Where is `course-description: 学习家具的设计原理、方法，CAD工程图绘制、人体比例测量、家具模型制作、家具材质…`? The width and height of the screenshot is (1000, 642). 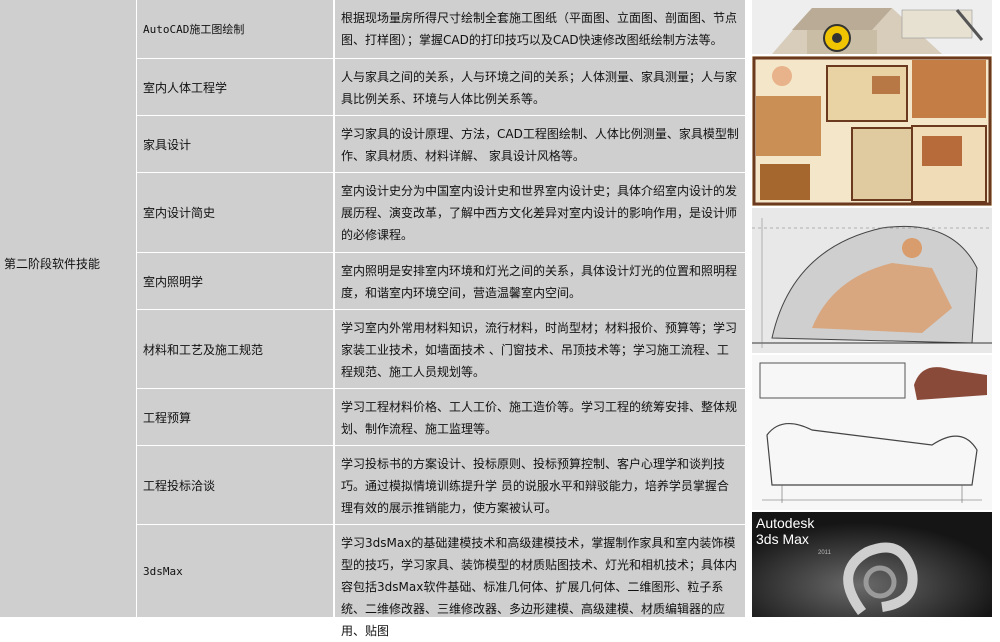
course-description: 学习家具的设计原理、方法，CAD工程图绘制、人体比例测量、家具模型制作、家具材质… is located at coordinates (540, 144).